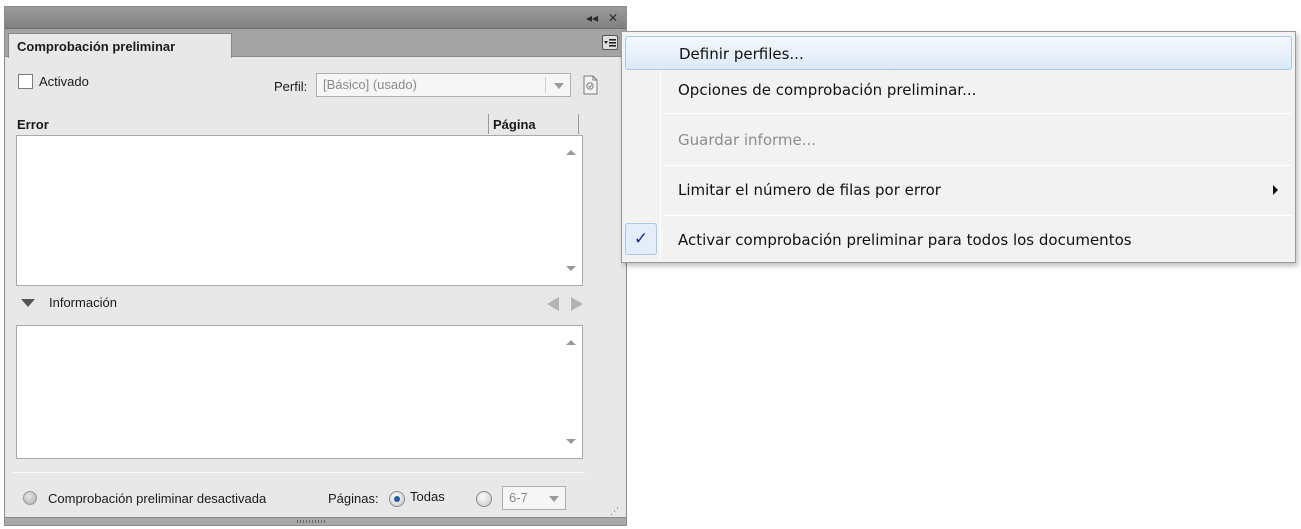 Image resolution: width=1301 pixels, height=529 pixels. Describe the element at coordinates (120, 45) in the screenshot. I see `tab-preflight: Comprobación preliminar` at that location.